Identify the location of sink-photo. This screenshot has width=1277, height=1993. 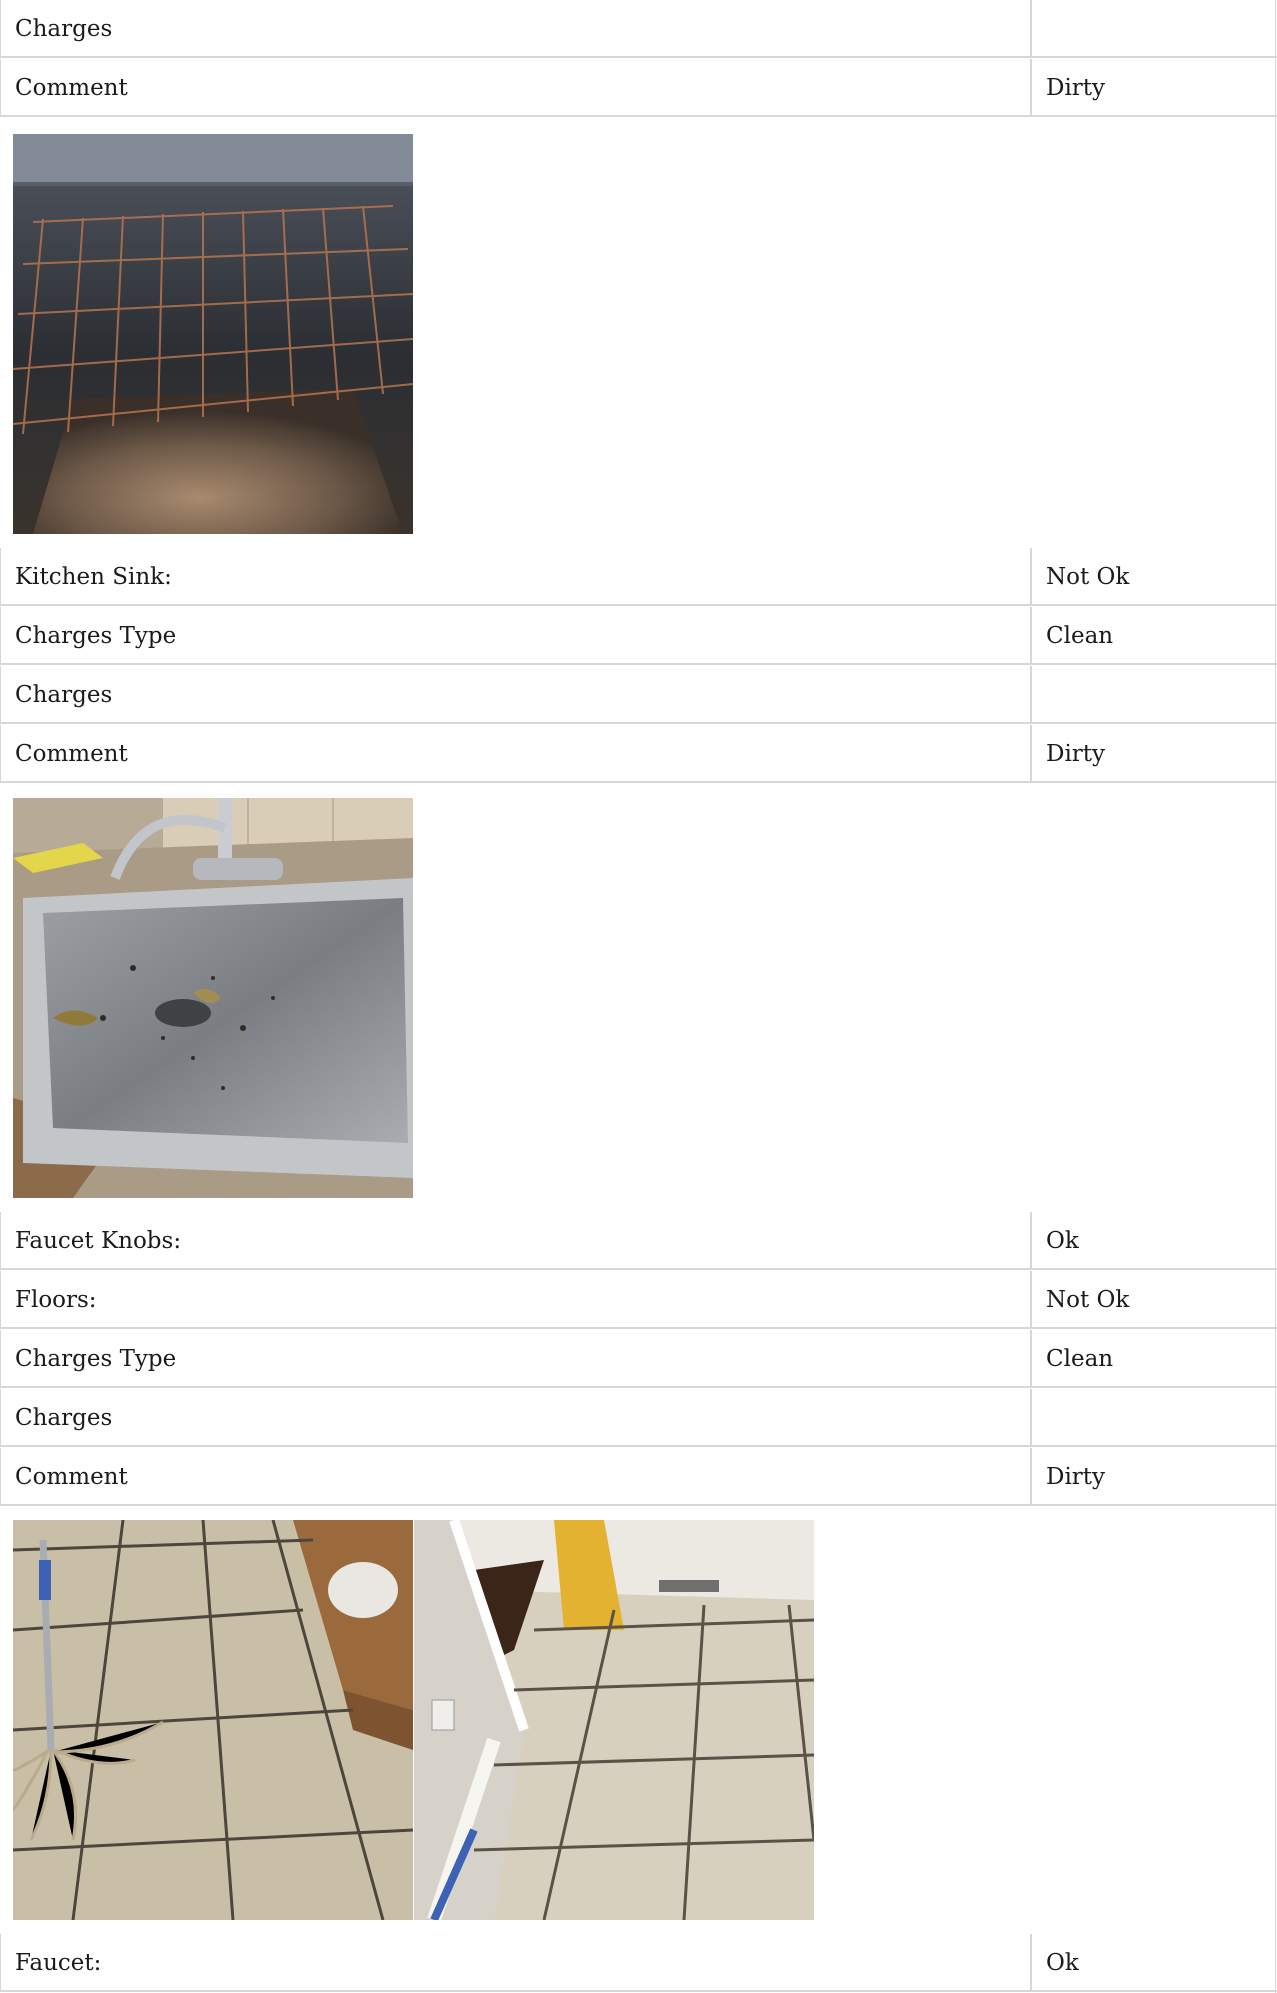
(213, 998).